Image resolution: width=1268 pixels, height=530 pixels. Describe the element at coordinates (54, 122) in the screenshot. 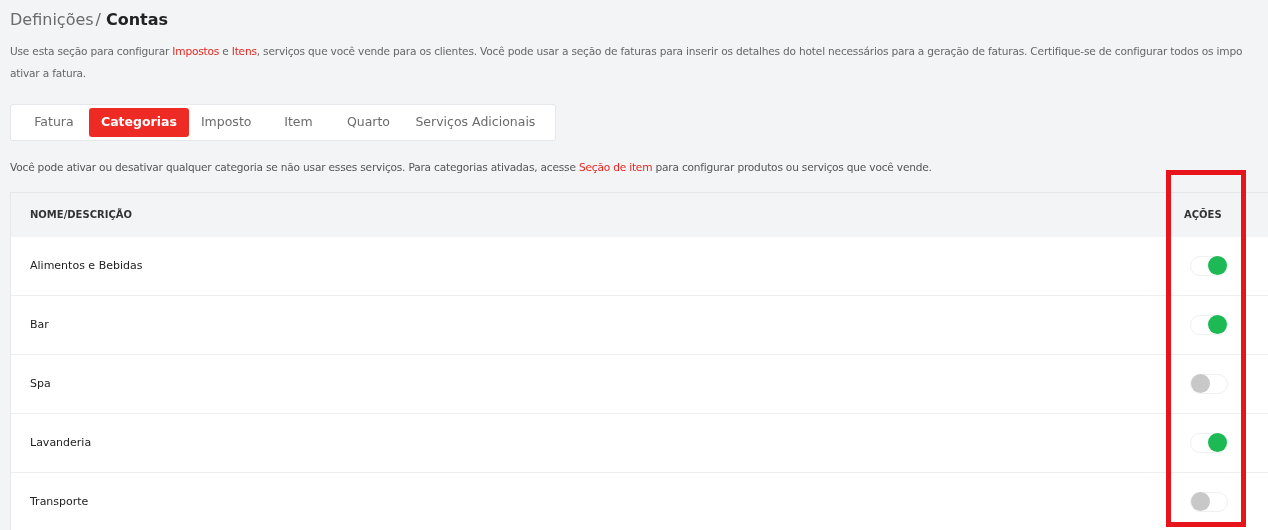

I see `tab: Fatura` at that location.